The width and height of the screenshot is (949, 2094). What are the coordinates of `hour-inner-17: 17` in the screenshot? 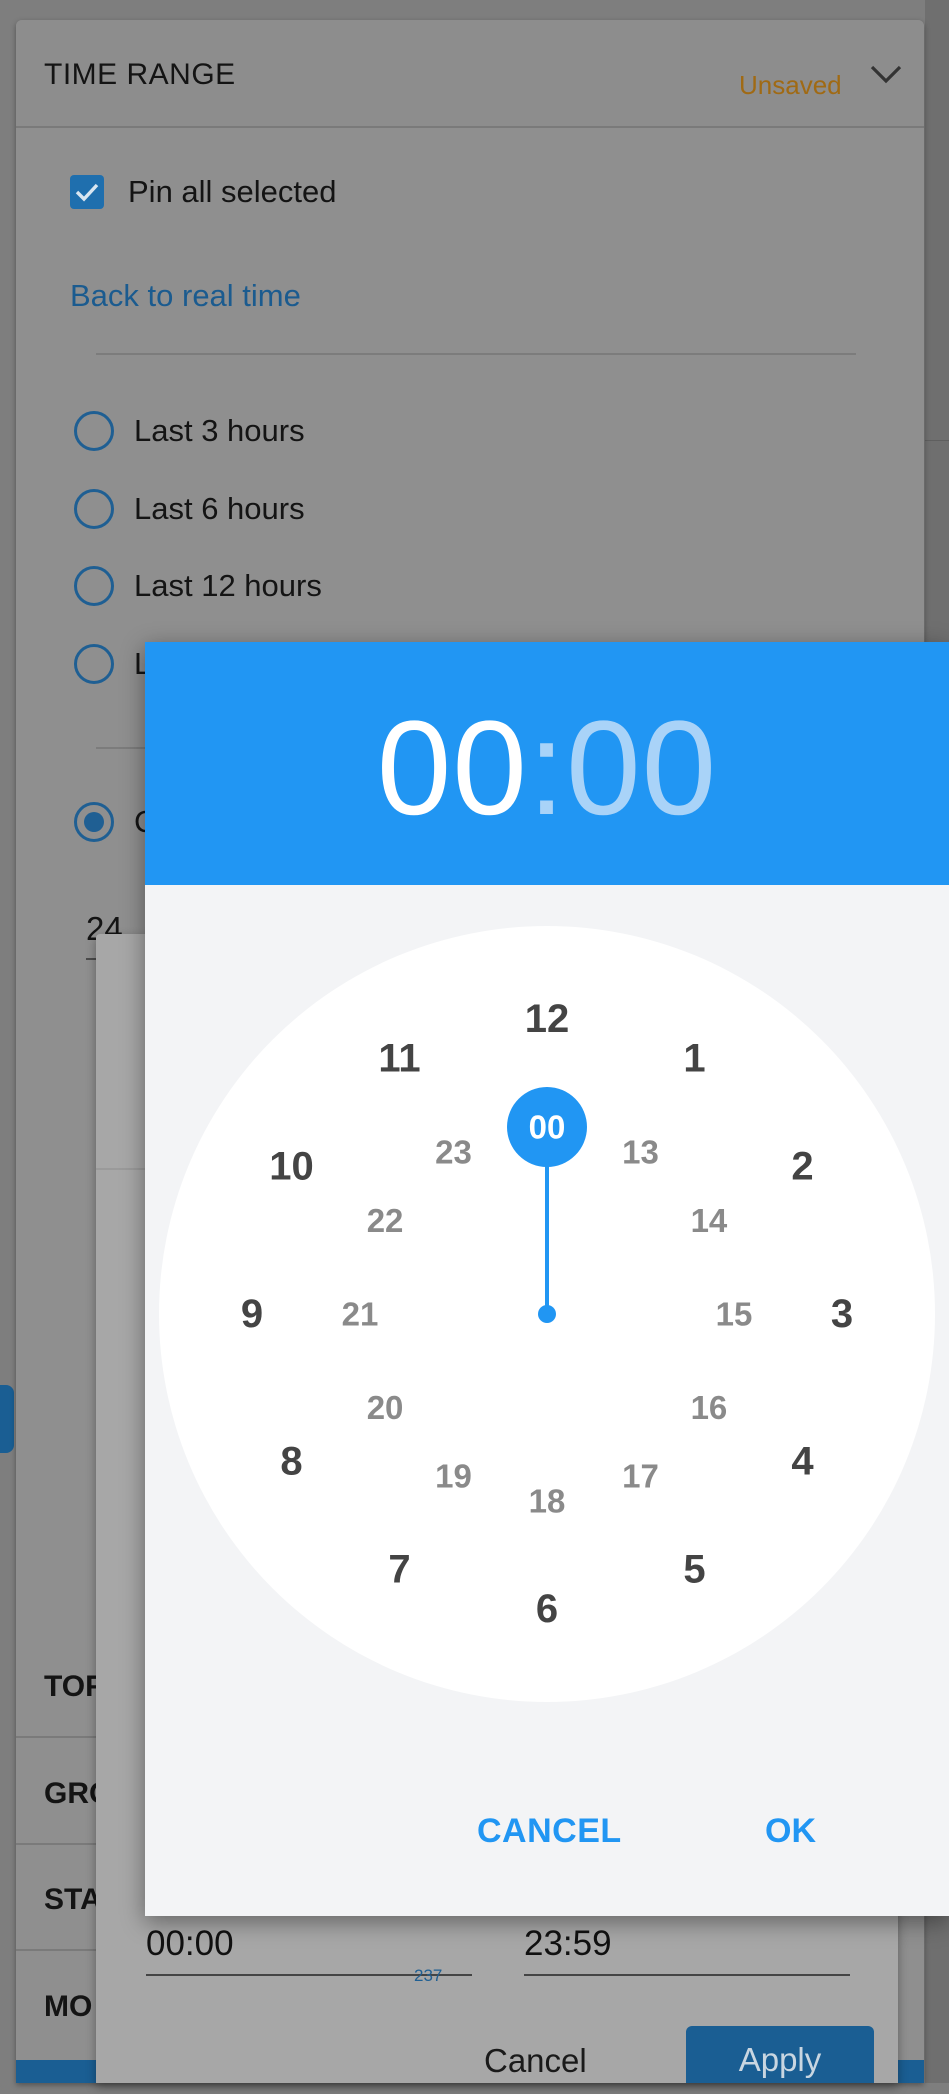 It's located at (640, 1475).